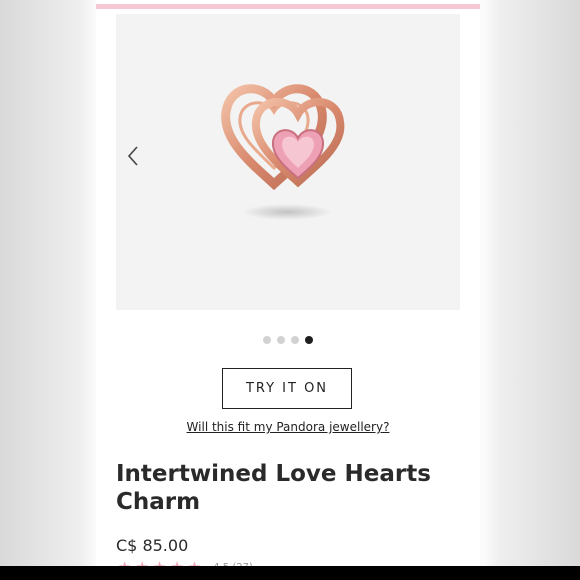  What do you see at coordinates (288, 6) in the screenshot?
I see `accent-bar` at bounding box center [288, 6].